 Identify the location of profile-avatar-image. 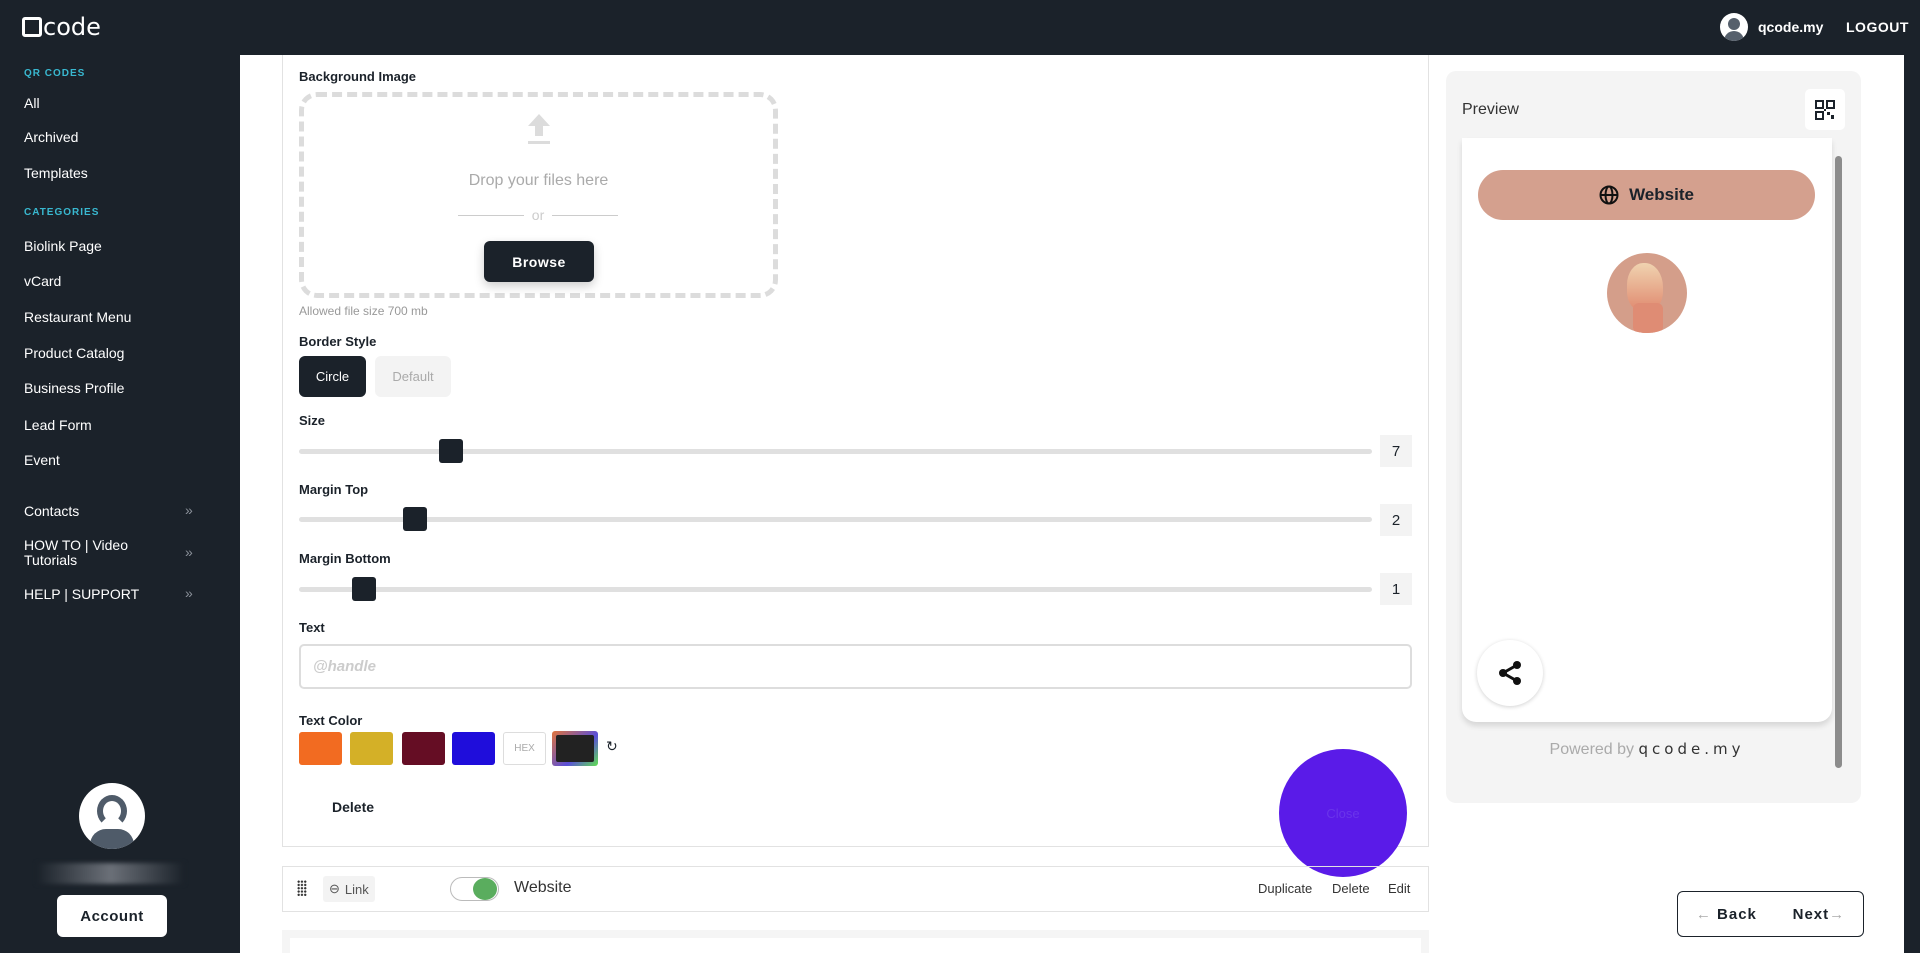
(1647, 293).